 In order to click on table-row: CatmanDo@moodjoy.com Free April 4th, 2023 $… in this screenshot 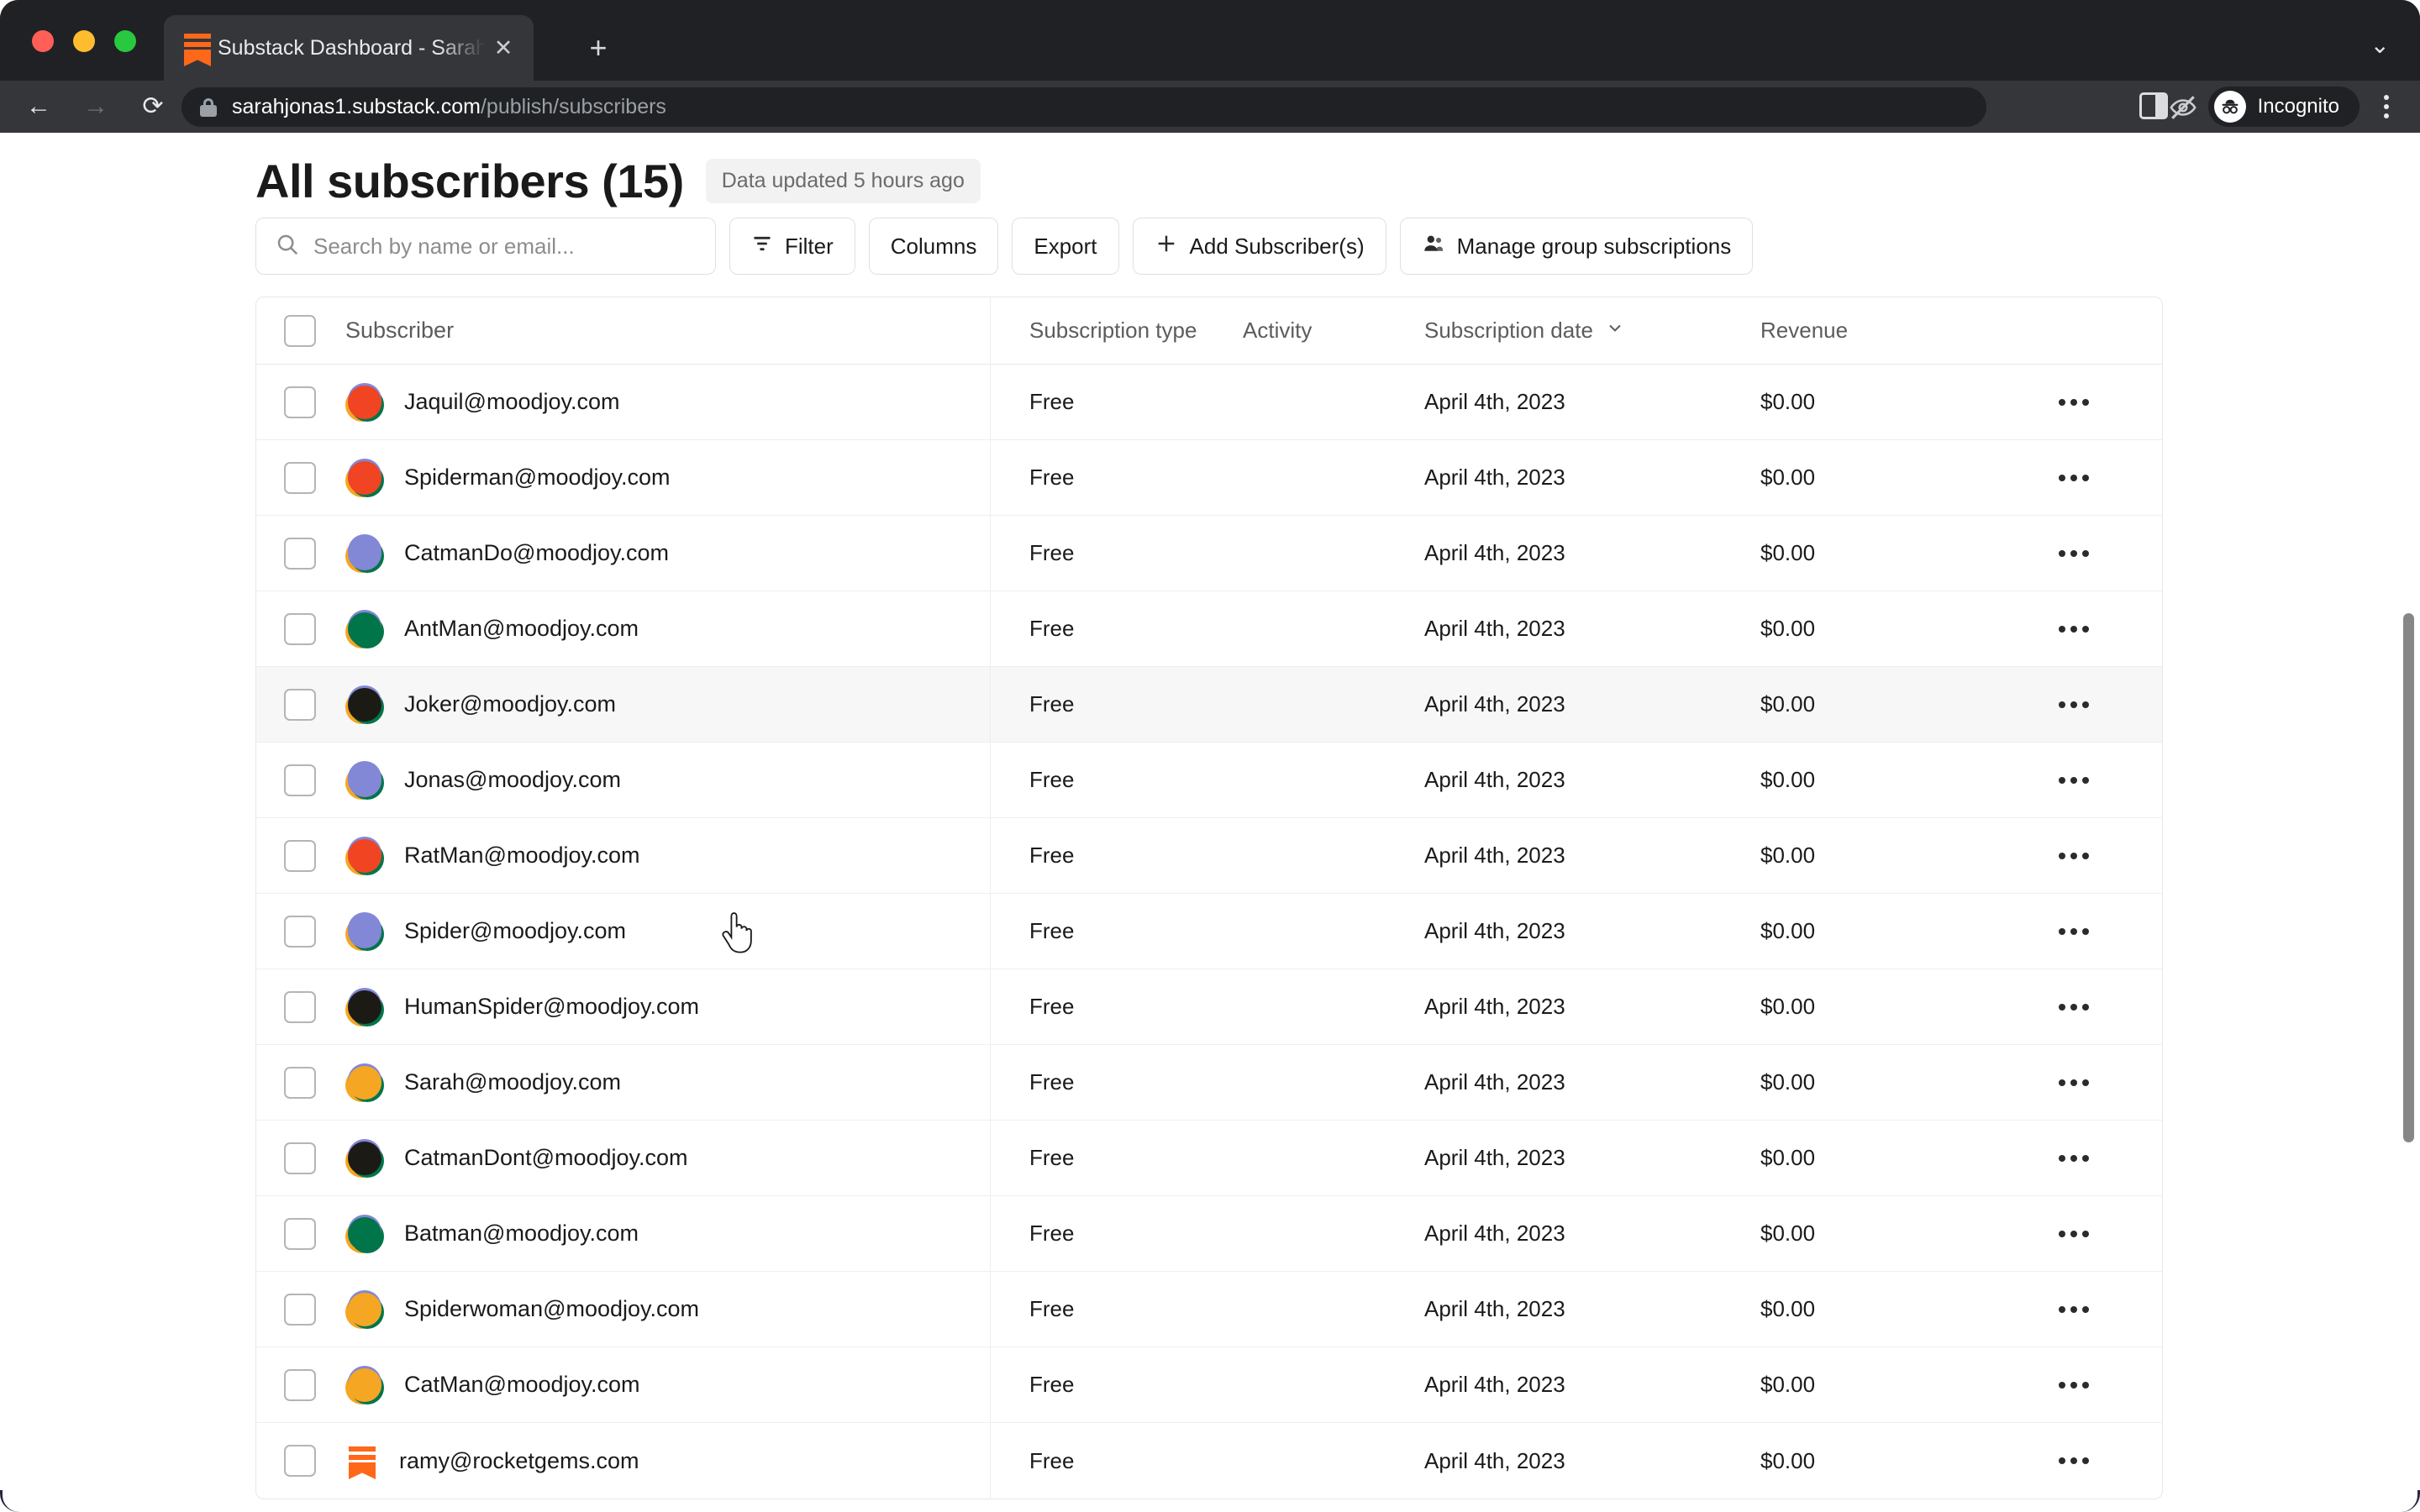, I will do `click(1209, 553)`.